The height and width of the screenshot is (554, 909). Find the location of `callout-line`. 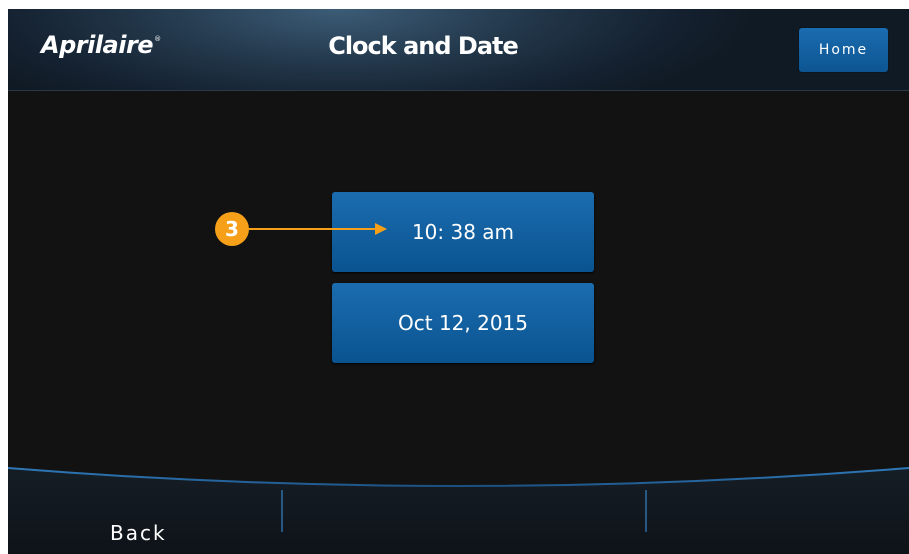

callout-line is located at coordinates (313, 229).